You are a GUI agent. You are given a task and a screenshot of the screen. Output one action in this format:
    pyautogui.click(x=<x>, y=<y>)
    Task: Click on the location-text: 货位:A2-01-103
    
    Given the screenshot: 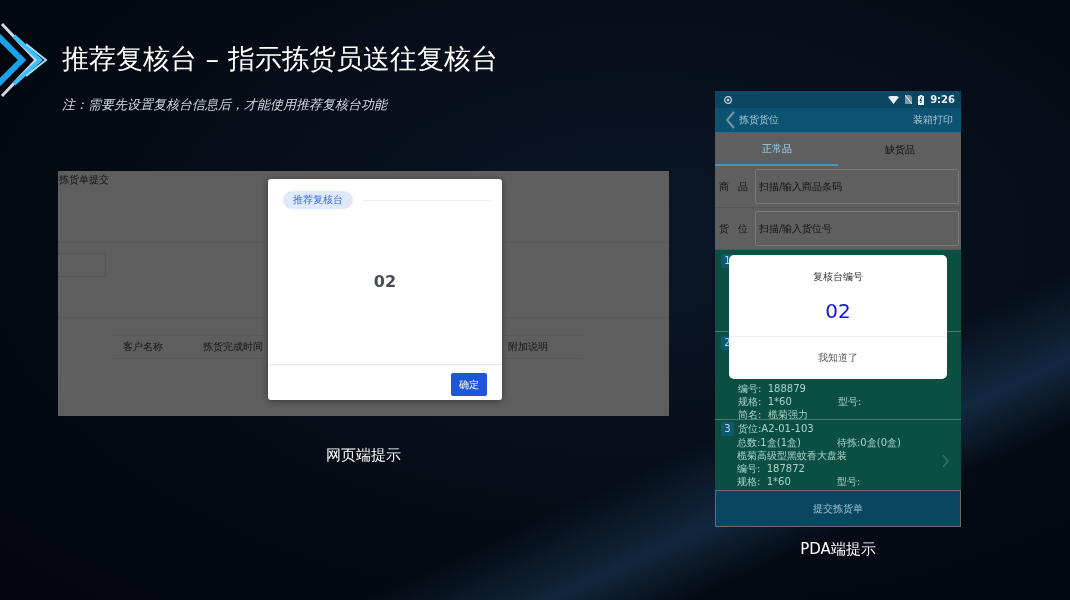 What is the action you would take?
    pyautogui.click(x=776, y=429)
    